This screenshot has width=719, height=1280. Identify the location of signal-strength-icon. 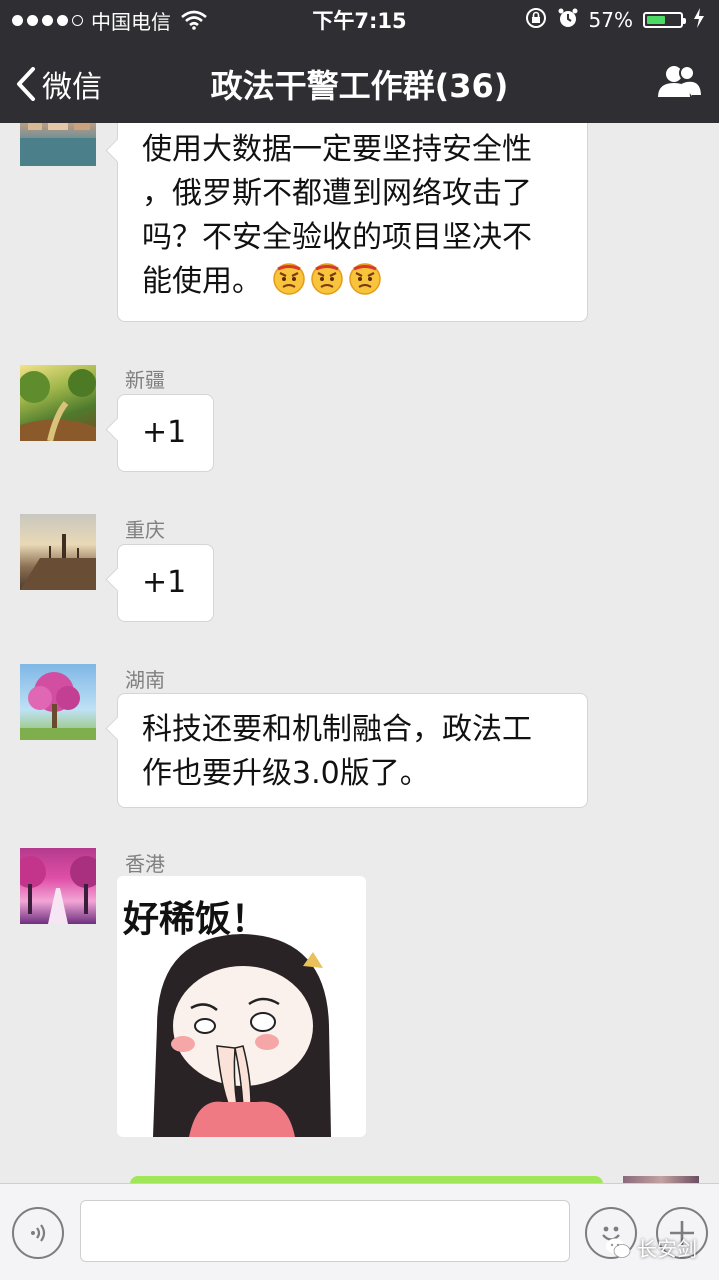
(47, 20).